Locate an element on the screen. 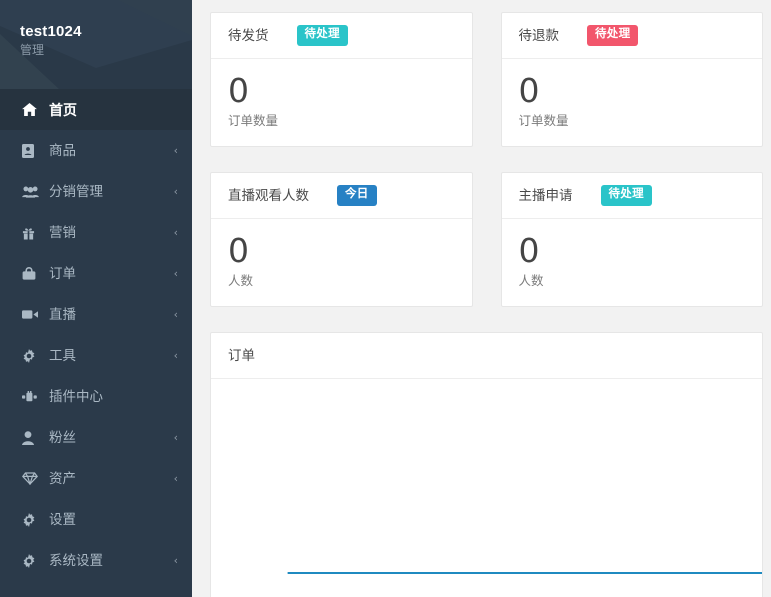 The image size is (771, 597). sidebar-item-distribution: 分销管理 ‹ is located at coordinates (96, 191).